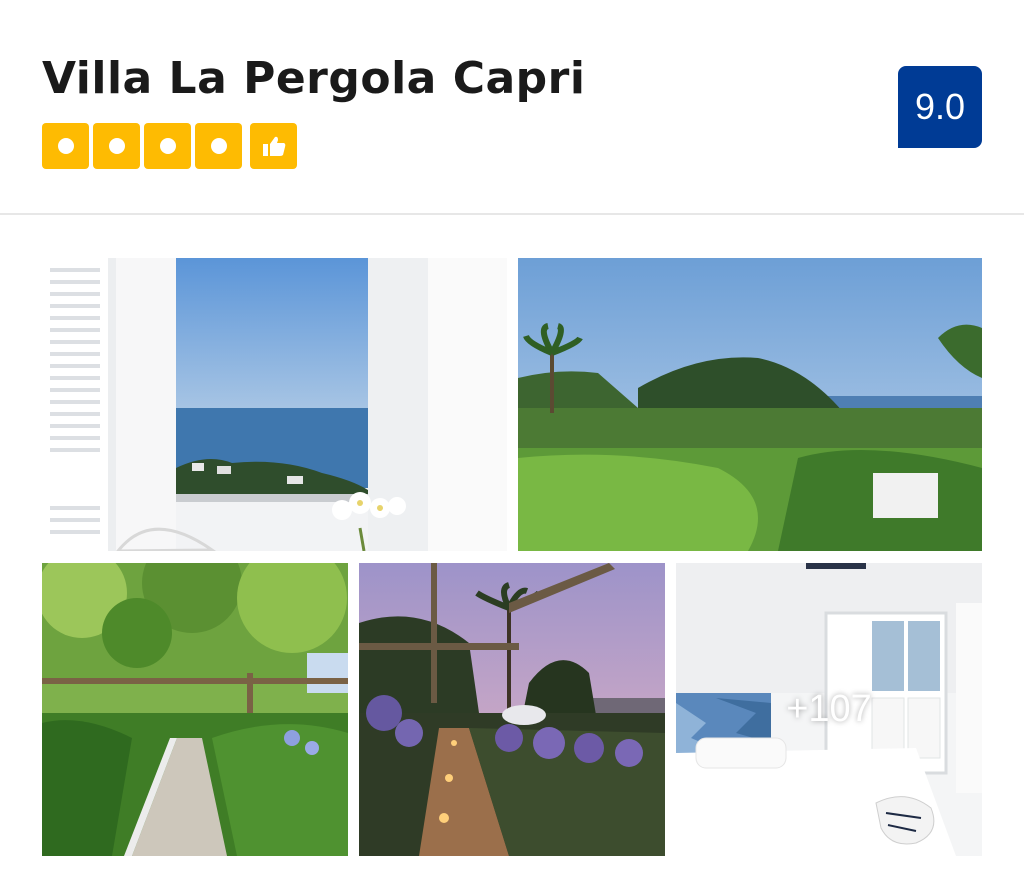 Image resolution: width=1024 pixels, height=891 pixels. I want to click on hotel-name: Villa La Pergola Capri, so click(314, 78).